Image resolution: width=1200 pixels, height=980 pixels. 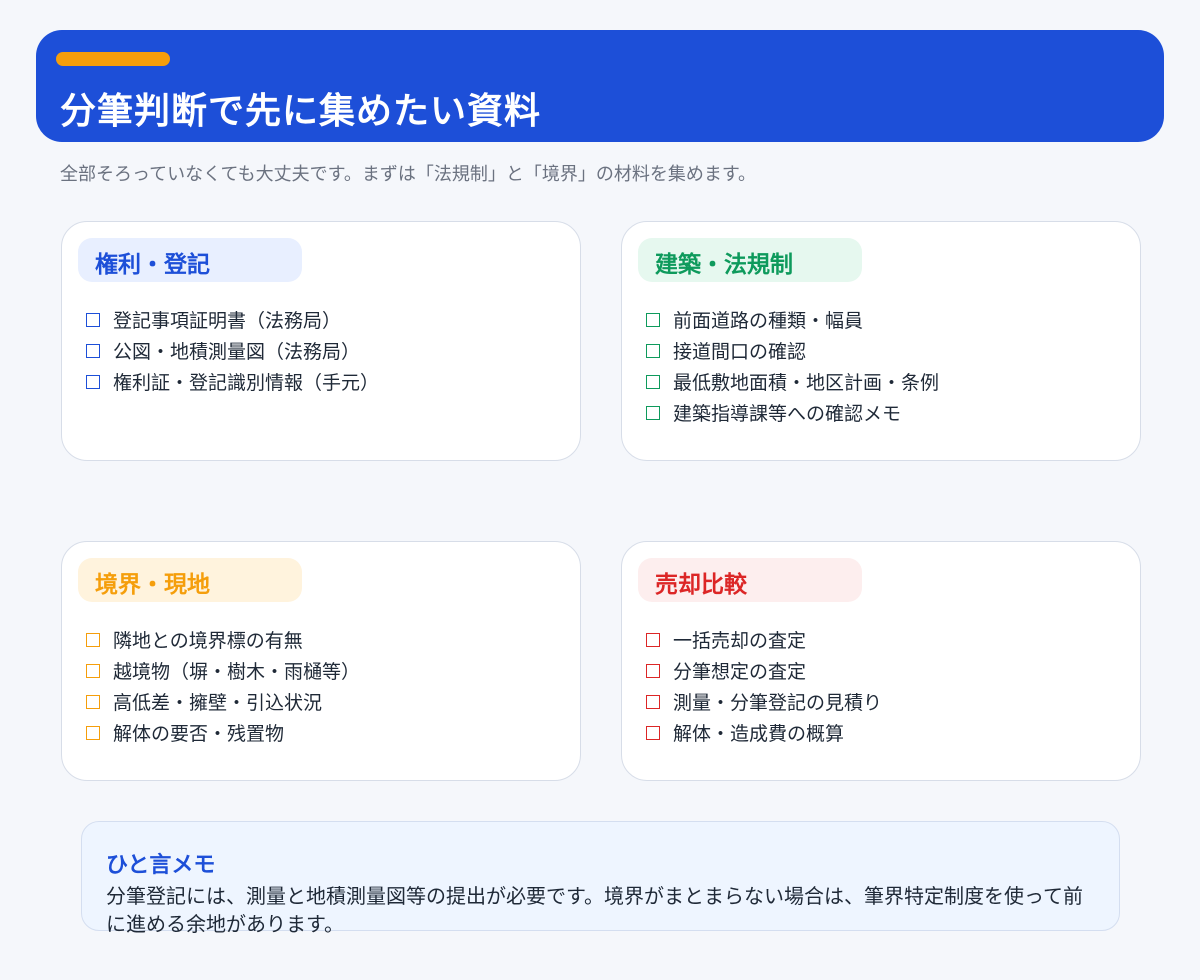 What do you see at coordinates (161, 865) in the screenshot?
I see `memo-title: ひと言メモ` at bounding box center [161, 865].